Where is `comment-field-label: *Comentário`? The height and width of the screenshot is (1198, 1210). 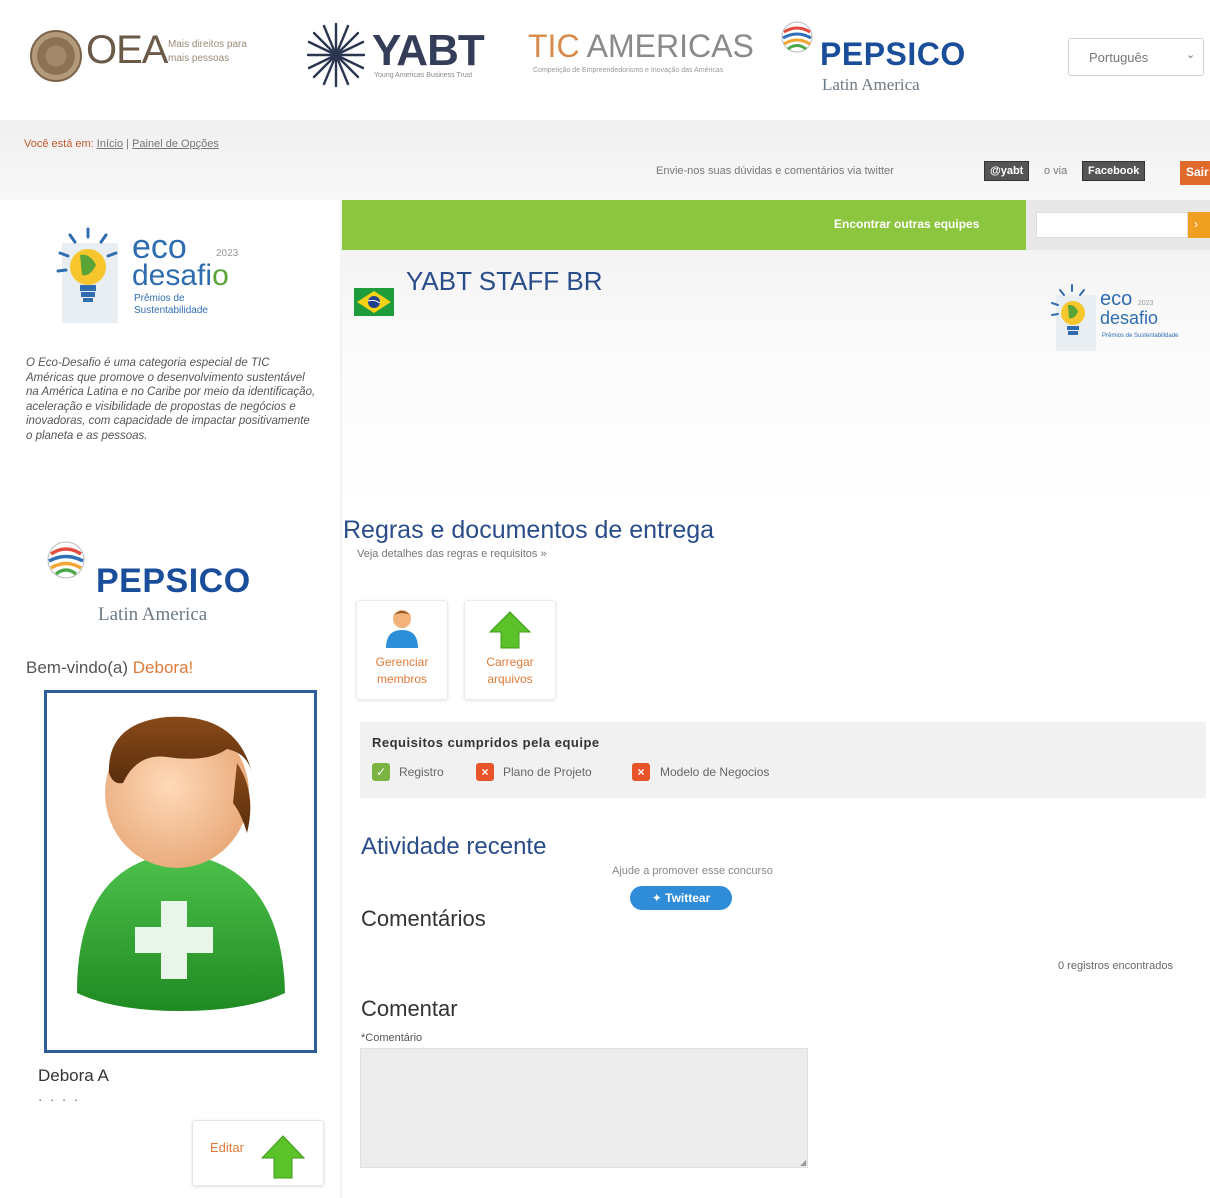
comment-field-label: *Comentário is located at coordinates (392, 1038).